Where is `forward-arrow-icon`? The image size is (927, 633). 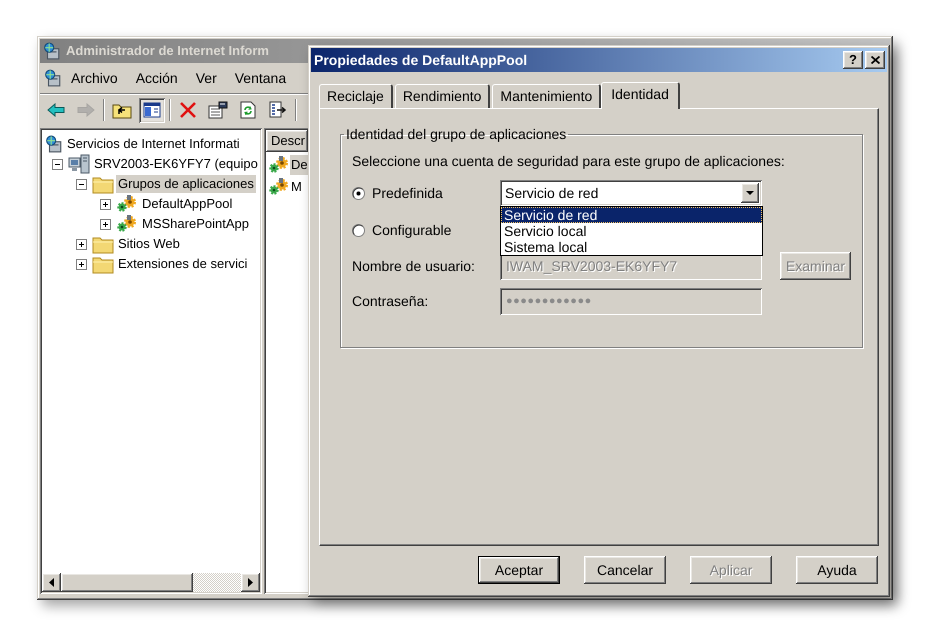
forward-arrow-icon is located at coordinates (86, 110).